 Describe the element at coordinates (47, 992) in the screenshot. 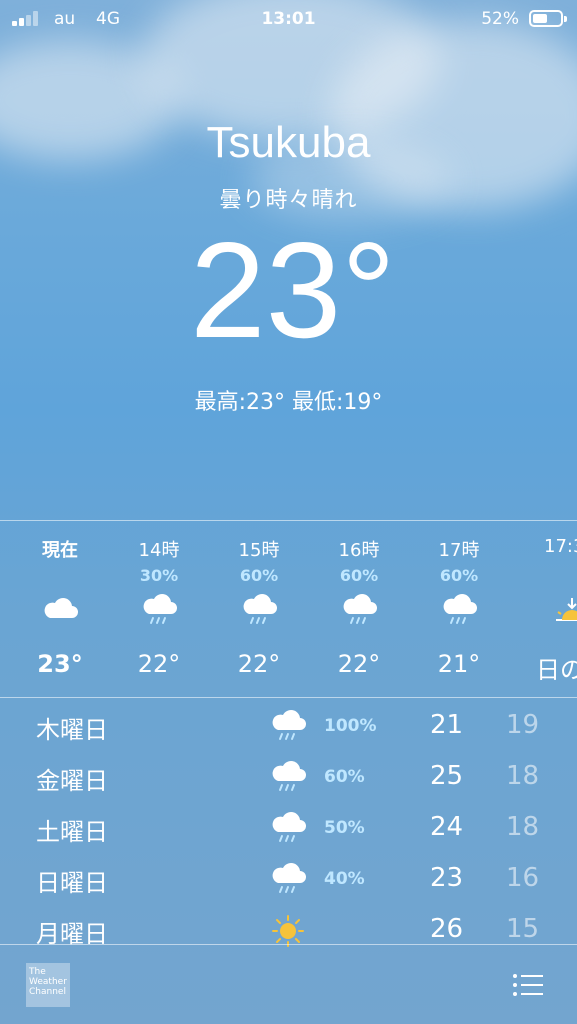

I see `logo-line: Channel` at that location.